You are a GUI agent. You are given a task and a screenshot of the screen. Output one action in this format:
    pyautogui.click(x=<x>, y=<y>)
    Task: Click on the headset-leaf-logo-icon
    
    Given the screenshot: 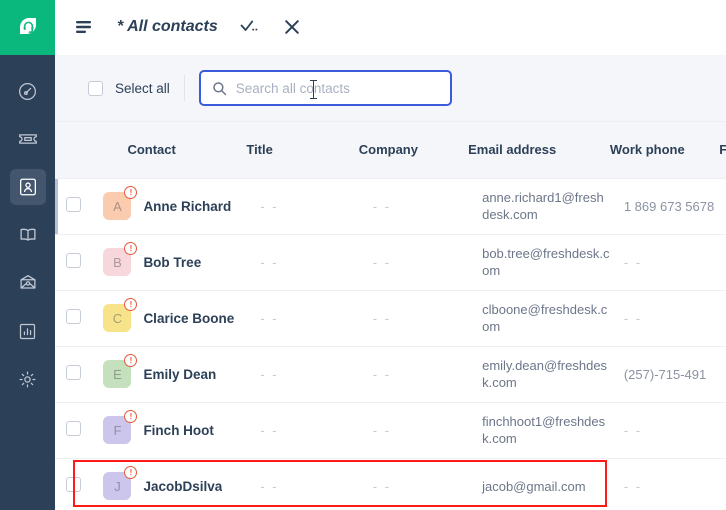 What is the action you would take?
    pyautogui.click(x=27, y=25)
    